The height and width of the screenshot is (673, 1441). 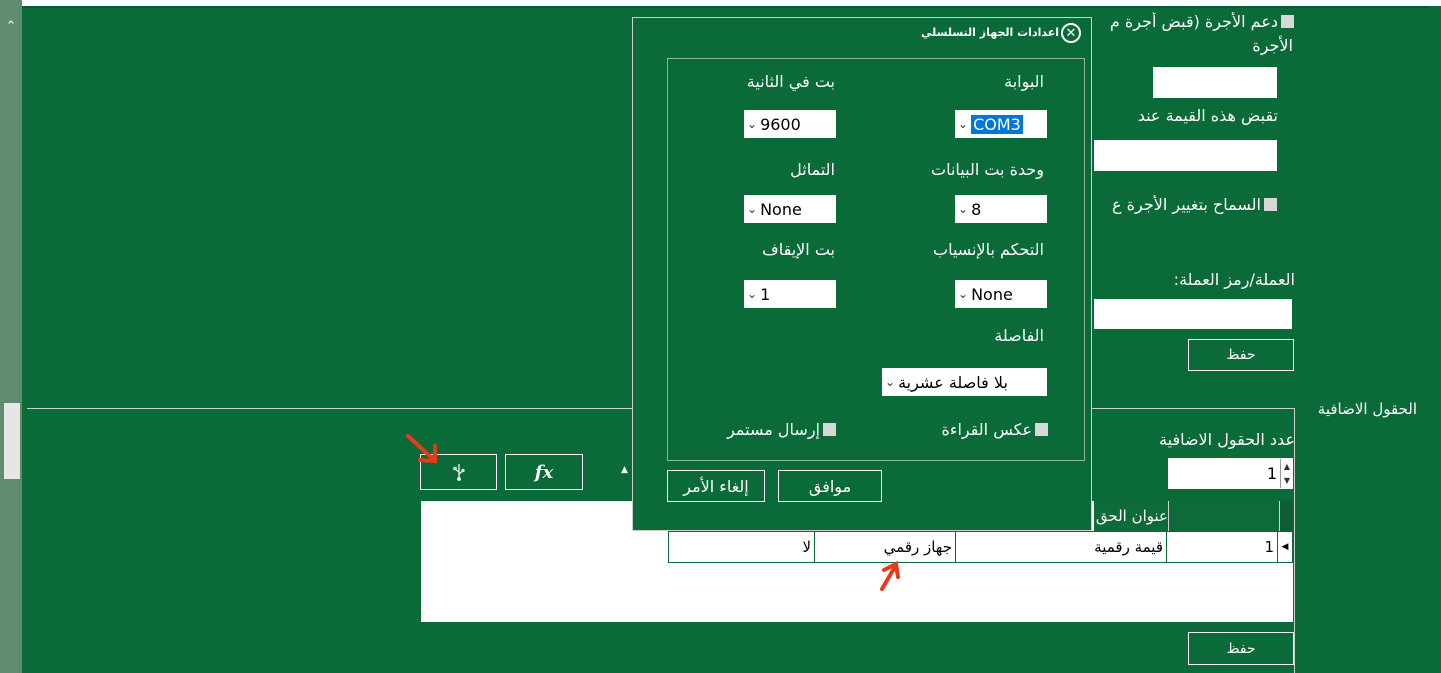 I want to click on small-up-arrow-icon: ▲, so click(x=626, y=470).